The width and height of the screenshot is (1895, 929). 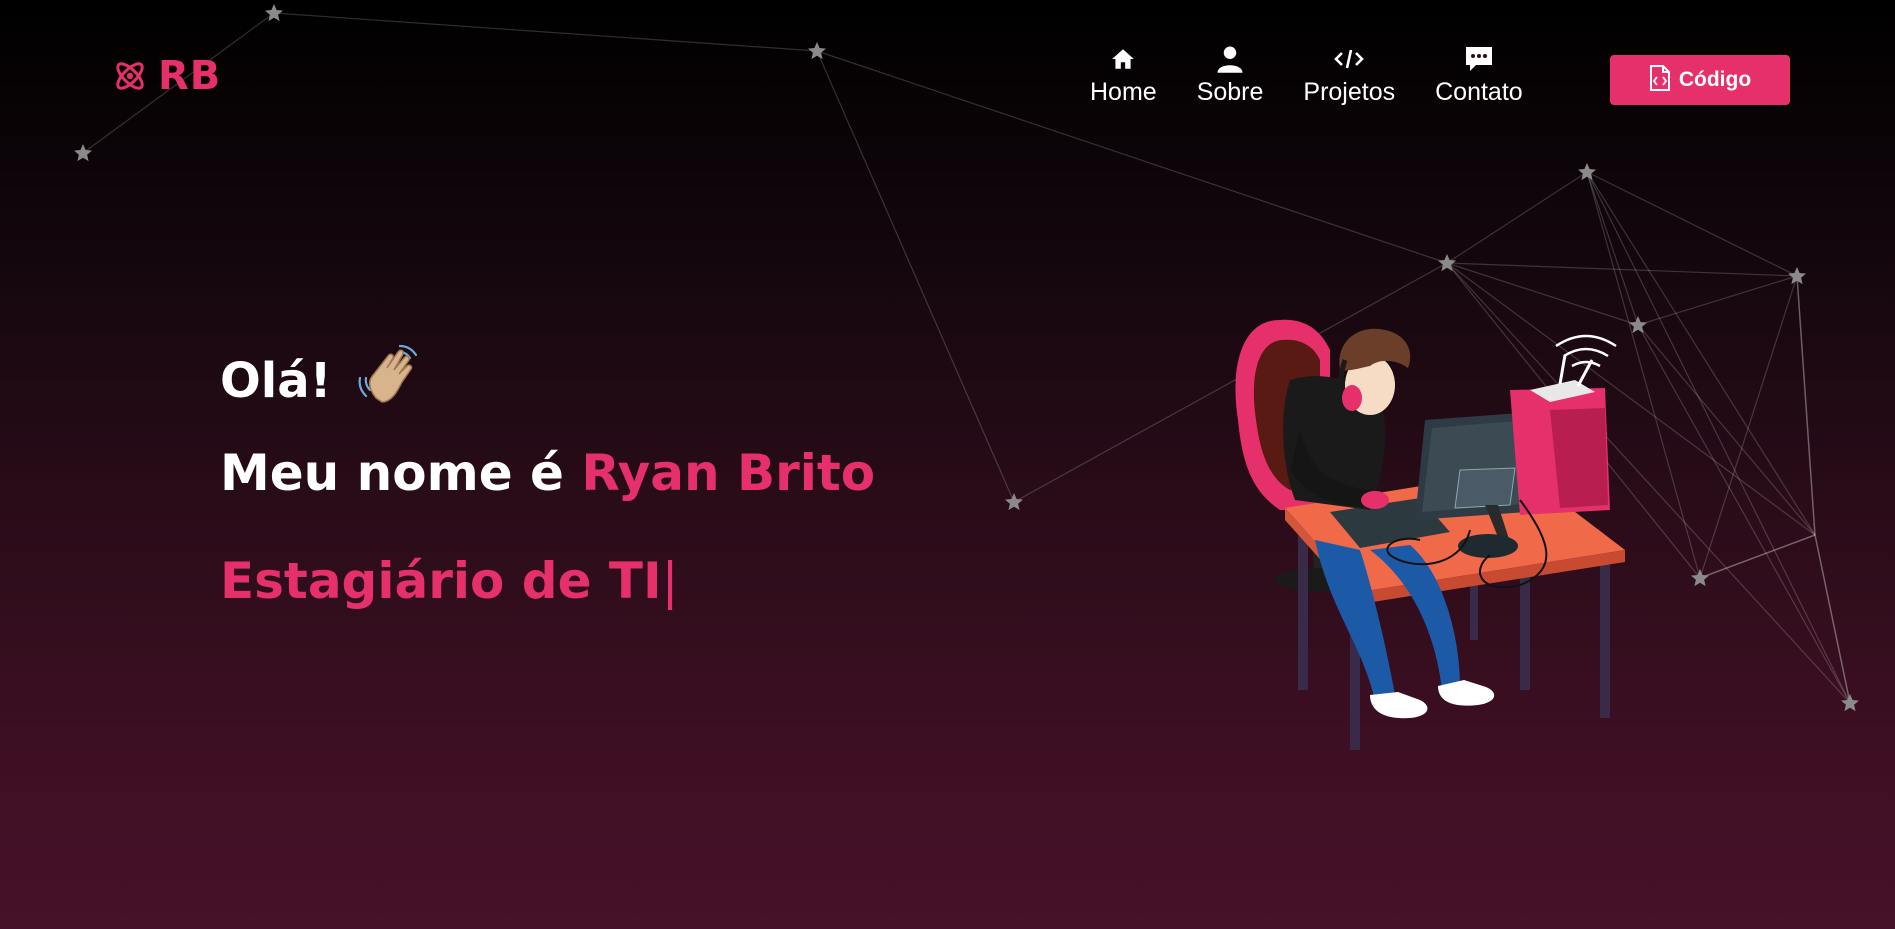 What do you see at coordinates (392, 473) in the screenshot?
I see `name-prefix: Meu nome é` at bounding box center [392, 473].